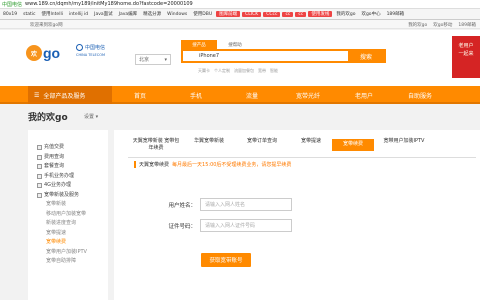  Describe the element at coordinates (262, 71) in the screenshot. I see `hot-keyword: 宽带` at that location.